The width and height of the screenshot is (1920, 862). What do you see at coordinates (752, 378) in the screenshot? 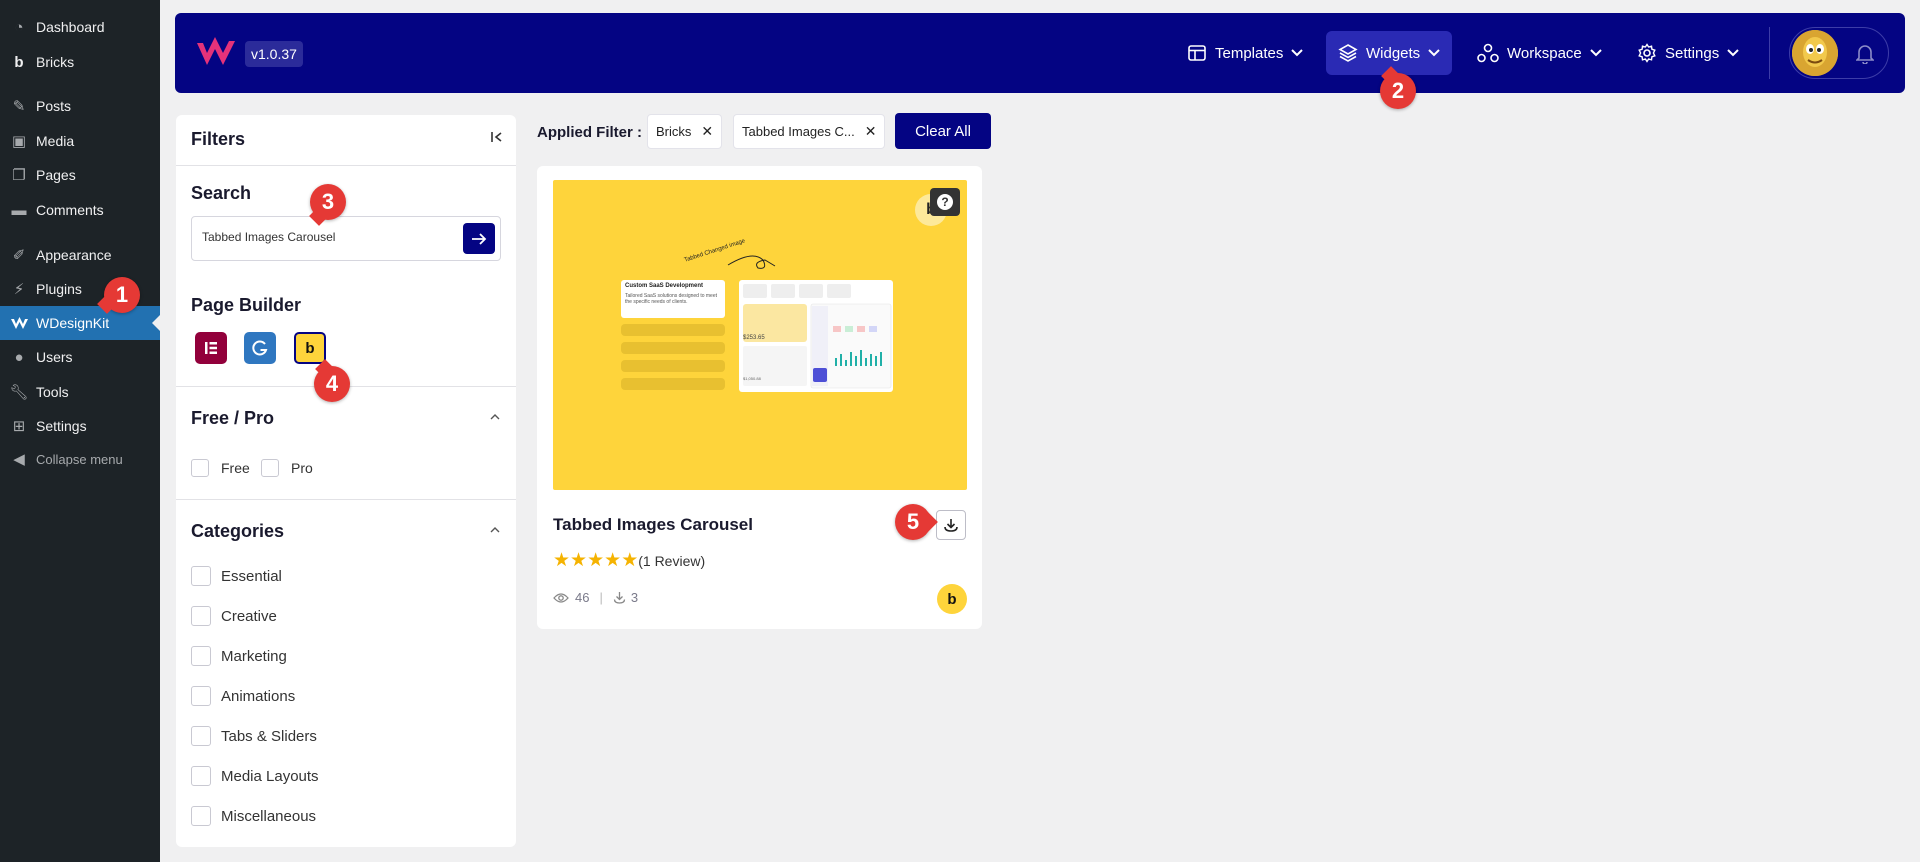
I see `svg-text: $1,050.88` at bounding box center [752, 378].